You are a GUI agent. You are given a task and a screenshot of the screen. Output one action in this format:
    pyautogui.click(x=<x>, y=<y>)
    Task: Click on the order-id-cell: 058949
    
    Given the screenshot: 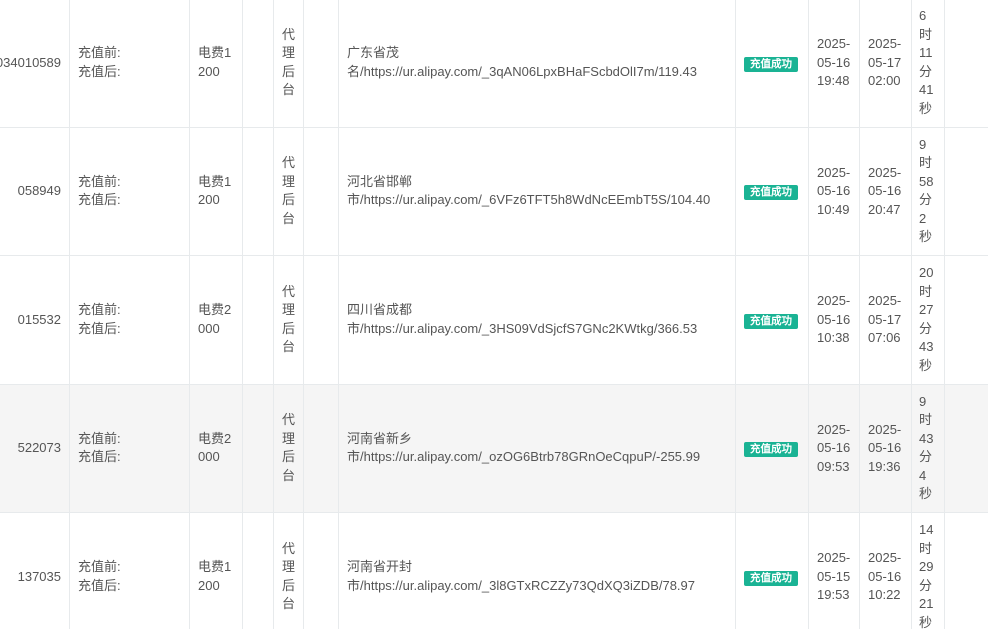 What is the action you would take?
    pyautogui.click(x=35, y=191)
    